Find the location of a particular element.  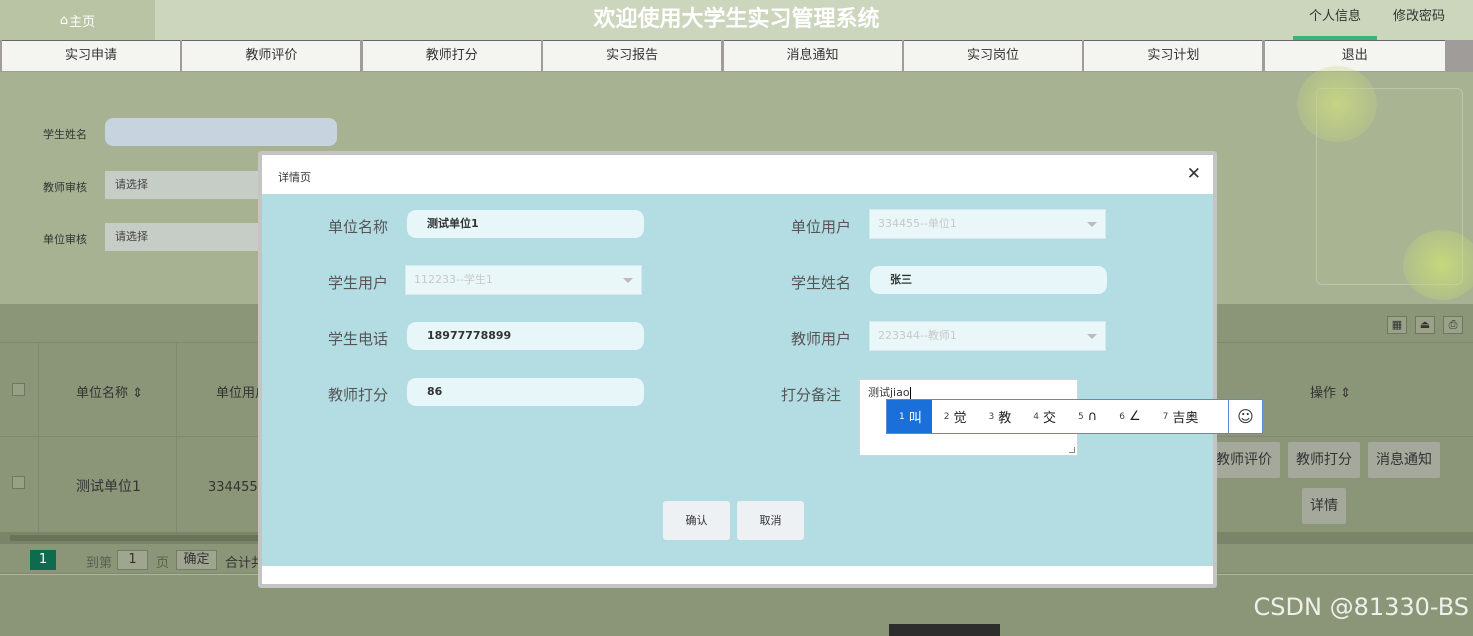

modal-title: 详情页 is located at coordinates (294, 177).